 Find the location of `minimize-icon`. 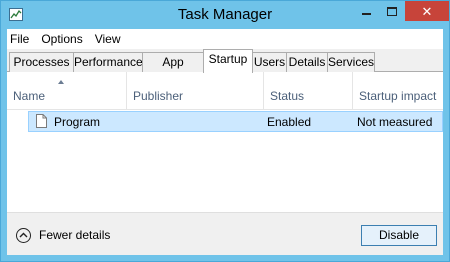

minimize-icon is located at coordinates (366, 14).